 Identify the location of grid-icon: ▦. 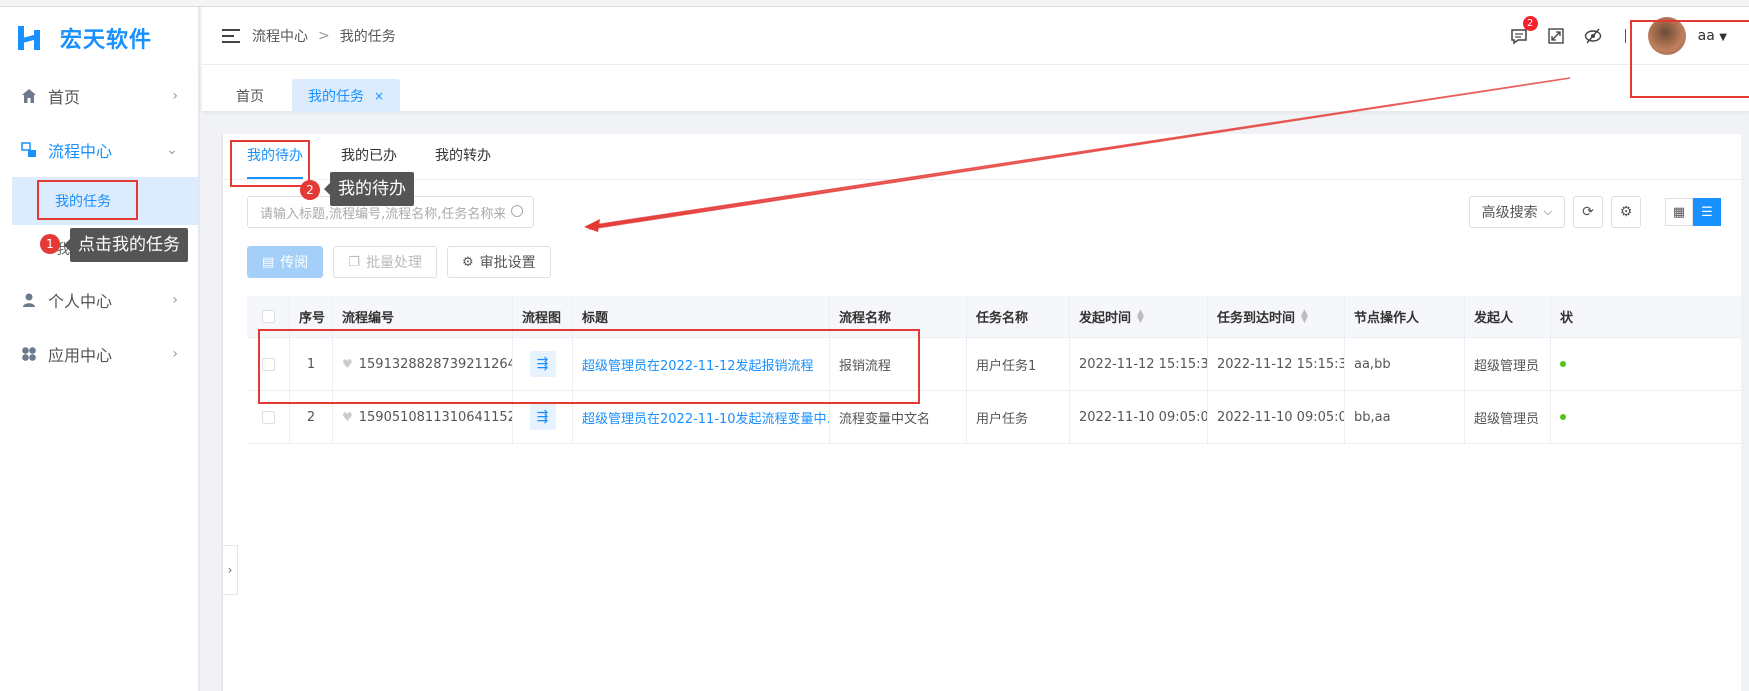
(1679, 212).